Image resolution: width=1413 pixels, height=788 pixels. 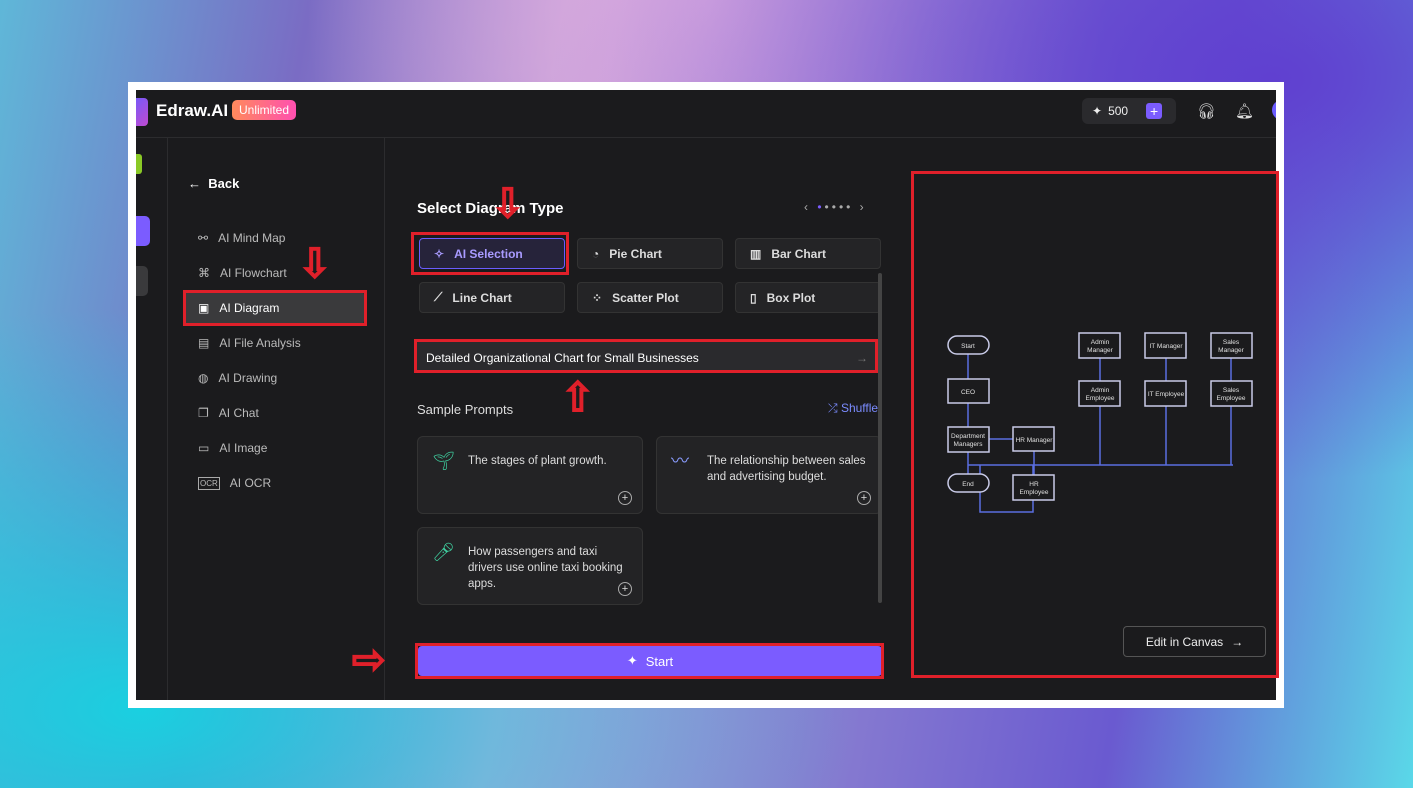 I want to click on sidebar-item-drawing: ◍ AI Drawing, so click(x=274, y=378).